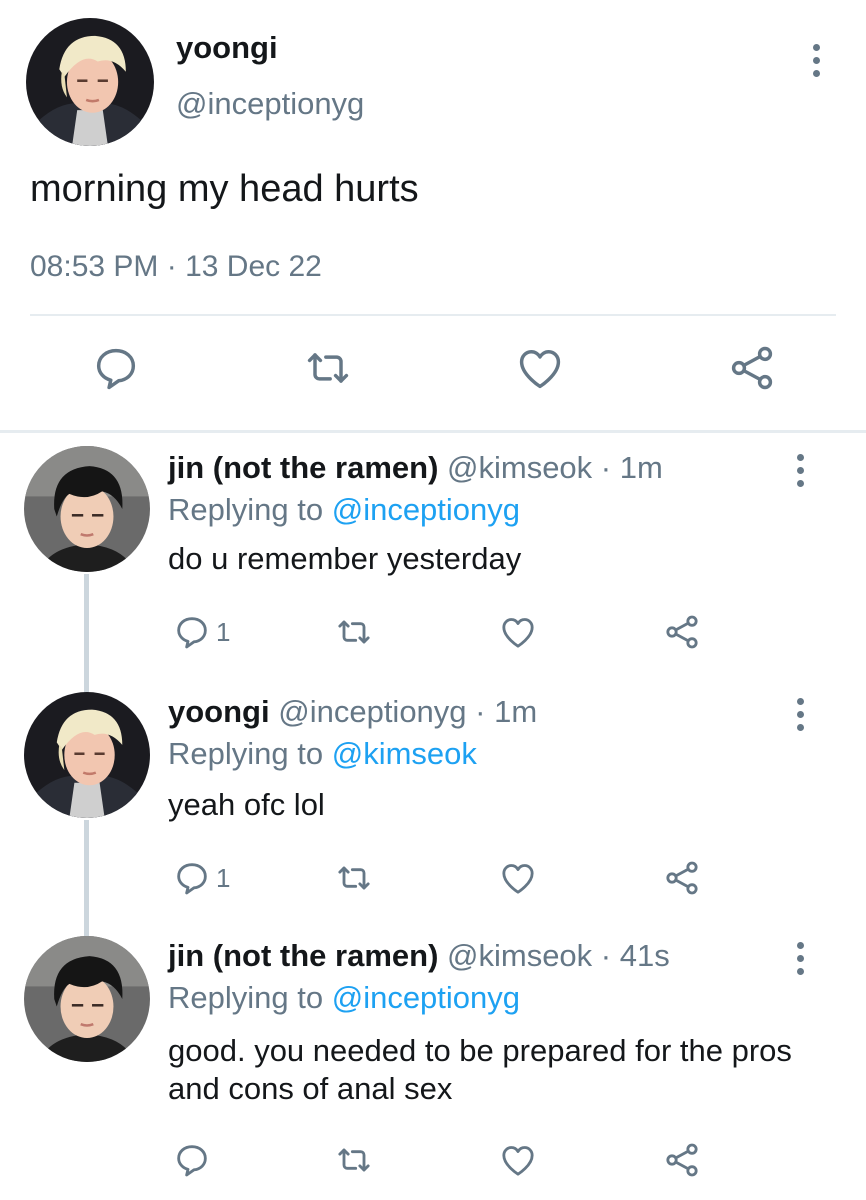 This screenshot has height=1200, width=866. Describe the element at coordinates (224, 189) in the screenshot. I see `tweet-text: morning my head hurts` at that location.